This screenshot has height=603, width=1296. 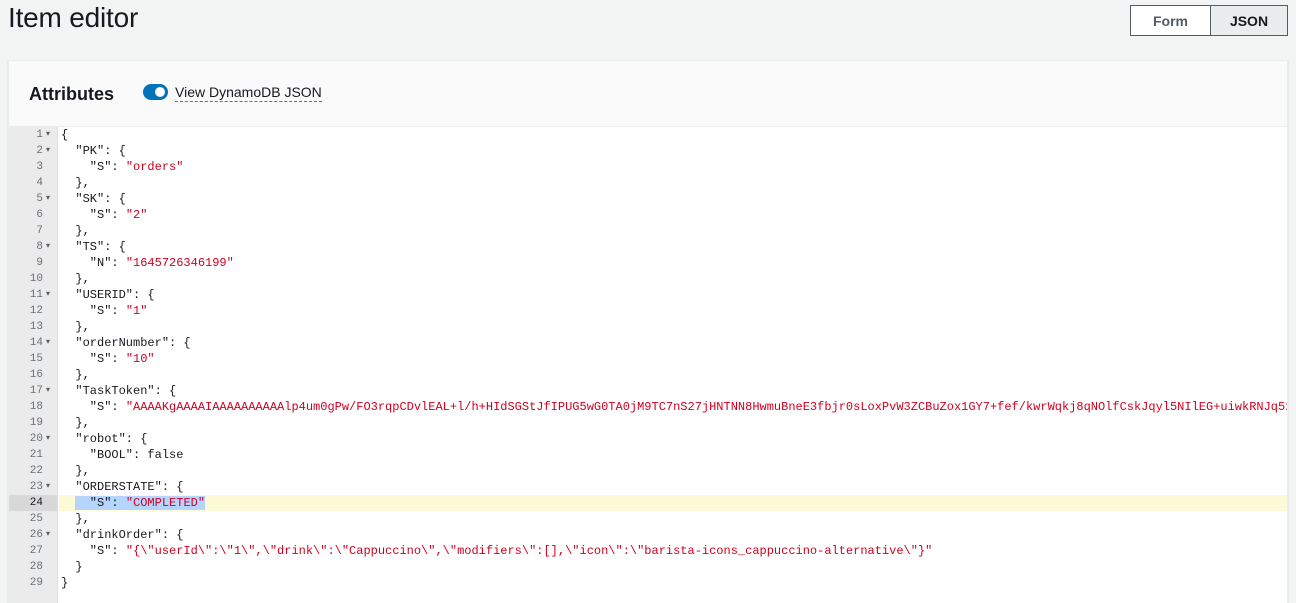 I want to click on json-view-button: JSON, so click(x=1248, y=20).